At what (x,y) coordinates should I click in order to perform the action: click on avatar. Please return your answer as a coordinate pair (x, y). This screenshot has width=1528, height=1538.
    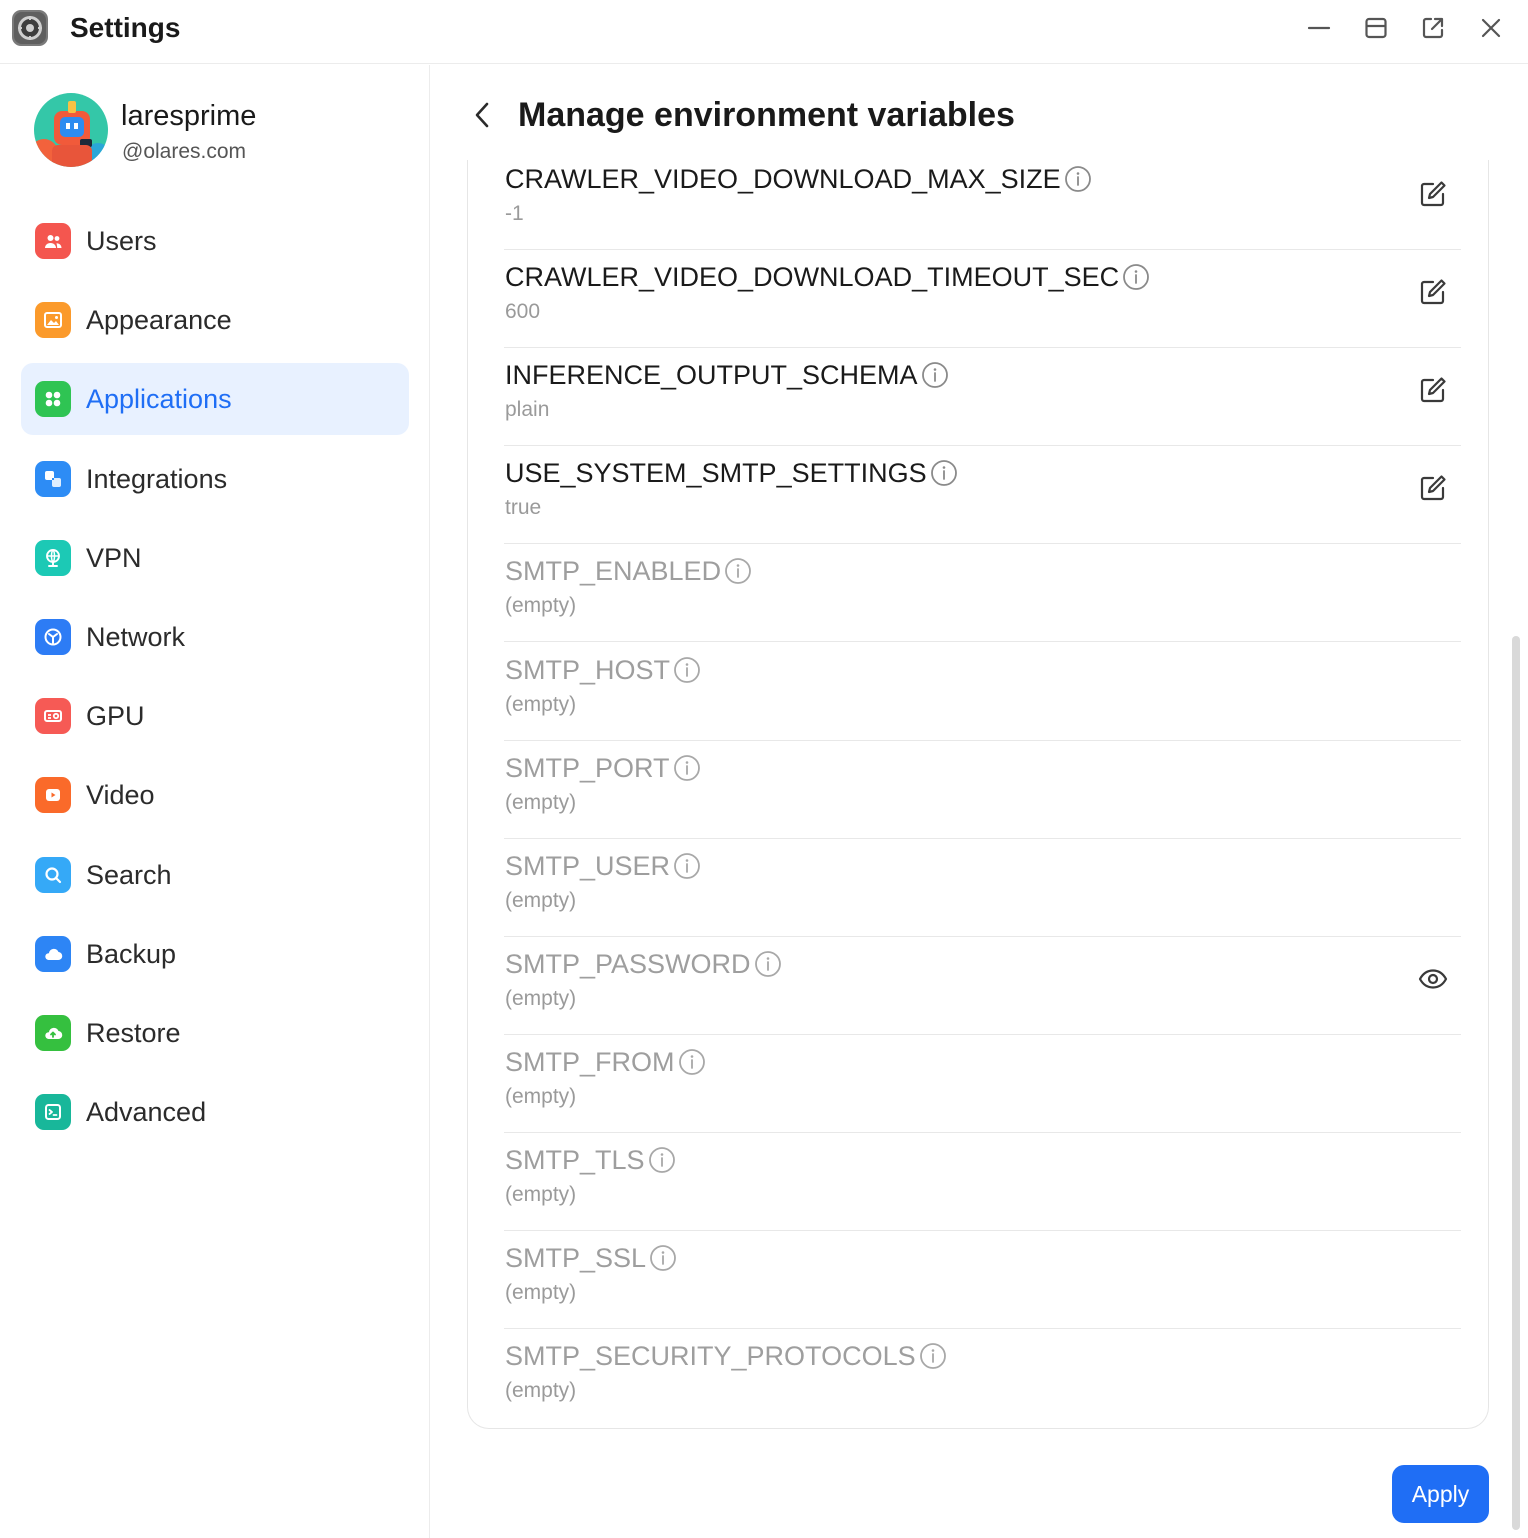
    Looking at the image, I should click on (71, 130).